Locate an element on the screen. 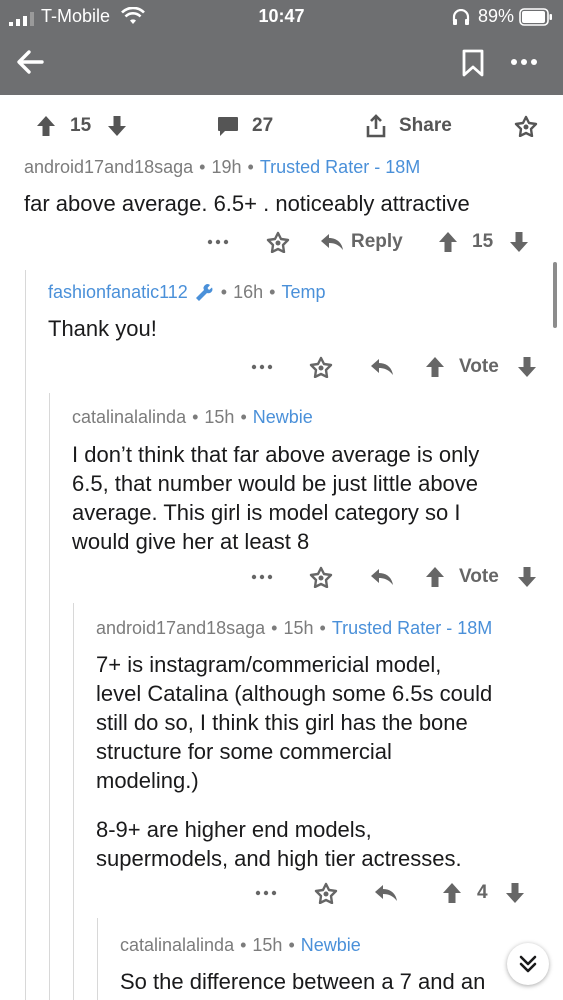 The height and width of the screenshot is (1000, 563). share-button: Share is located at coordinates (408, 126).